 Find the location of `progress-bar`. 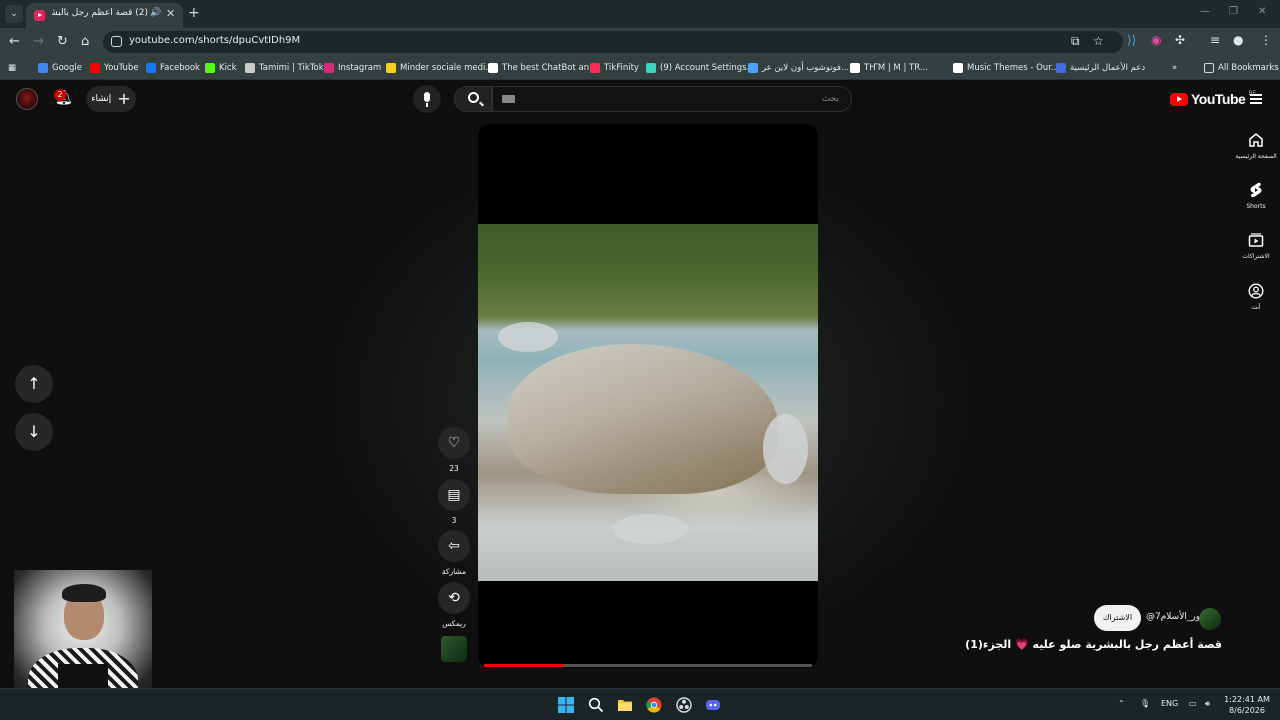

progress-bar is located at coordinates (648, 665).